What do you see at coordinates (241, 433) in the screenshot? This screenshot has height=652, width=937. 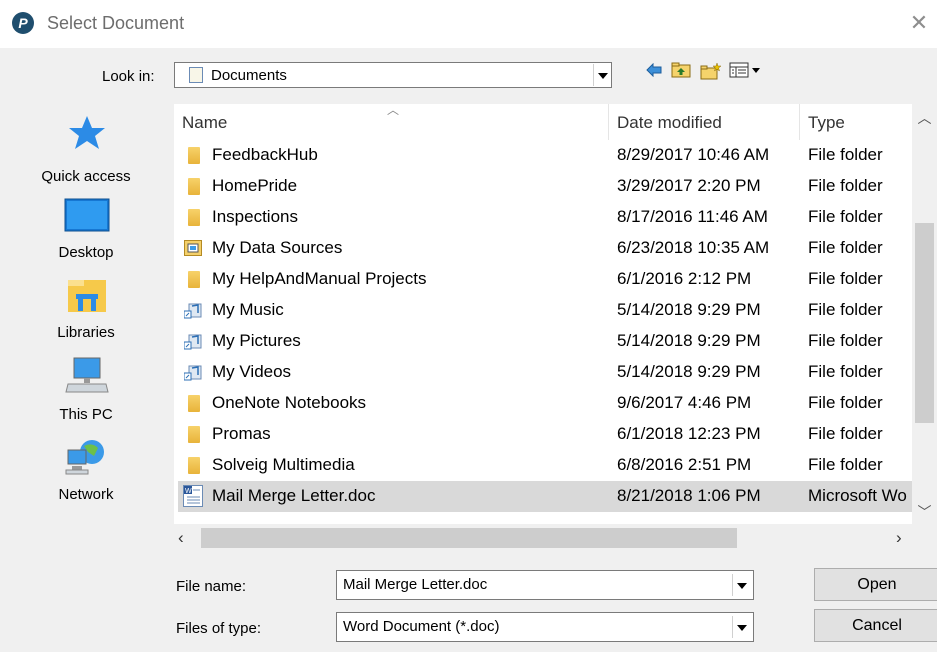 I see `file-name: Promas` at bounding box center [241, 433].